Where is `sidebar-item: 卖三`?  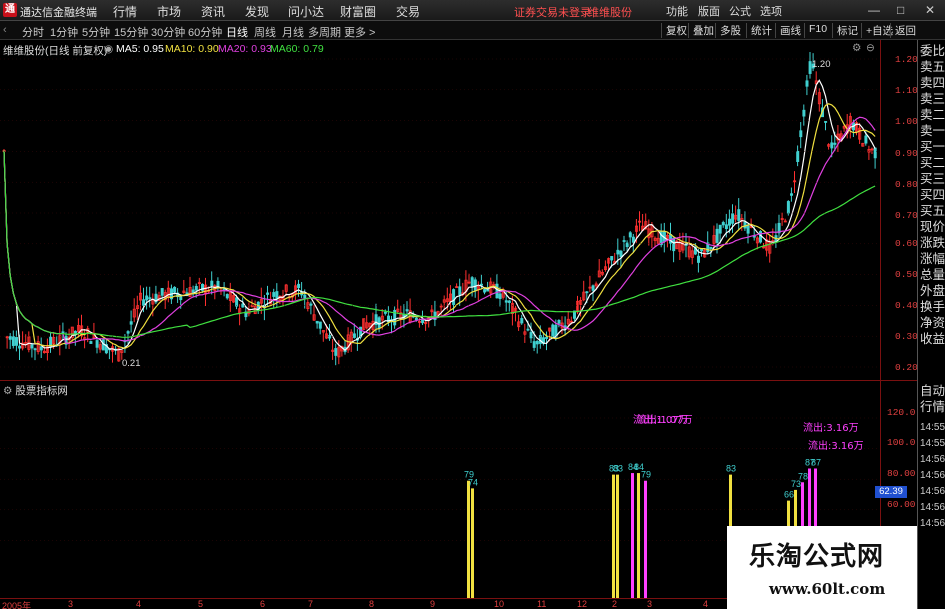
sidebar-item: 卖三 is located at coordinates (932, 99).